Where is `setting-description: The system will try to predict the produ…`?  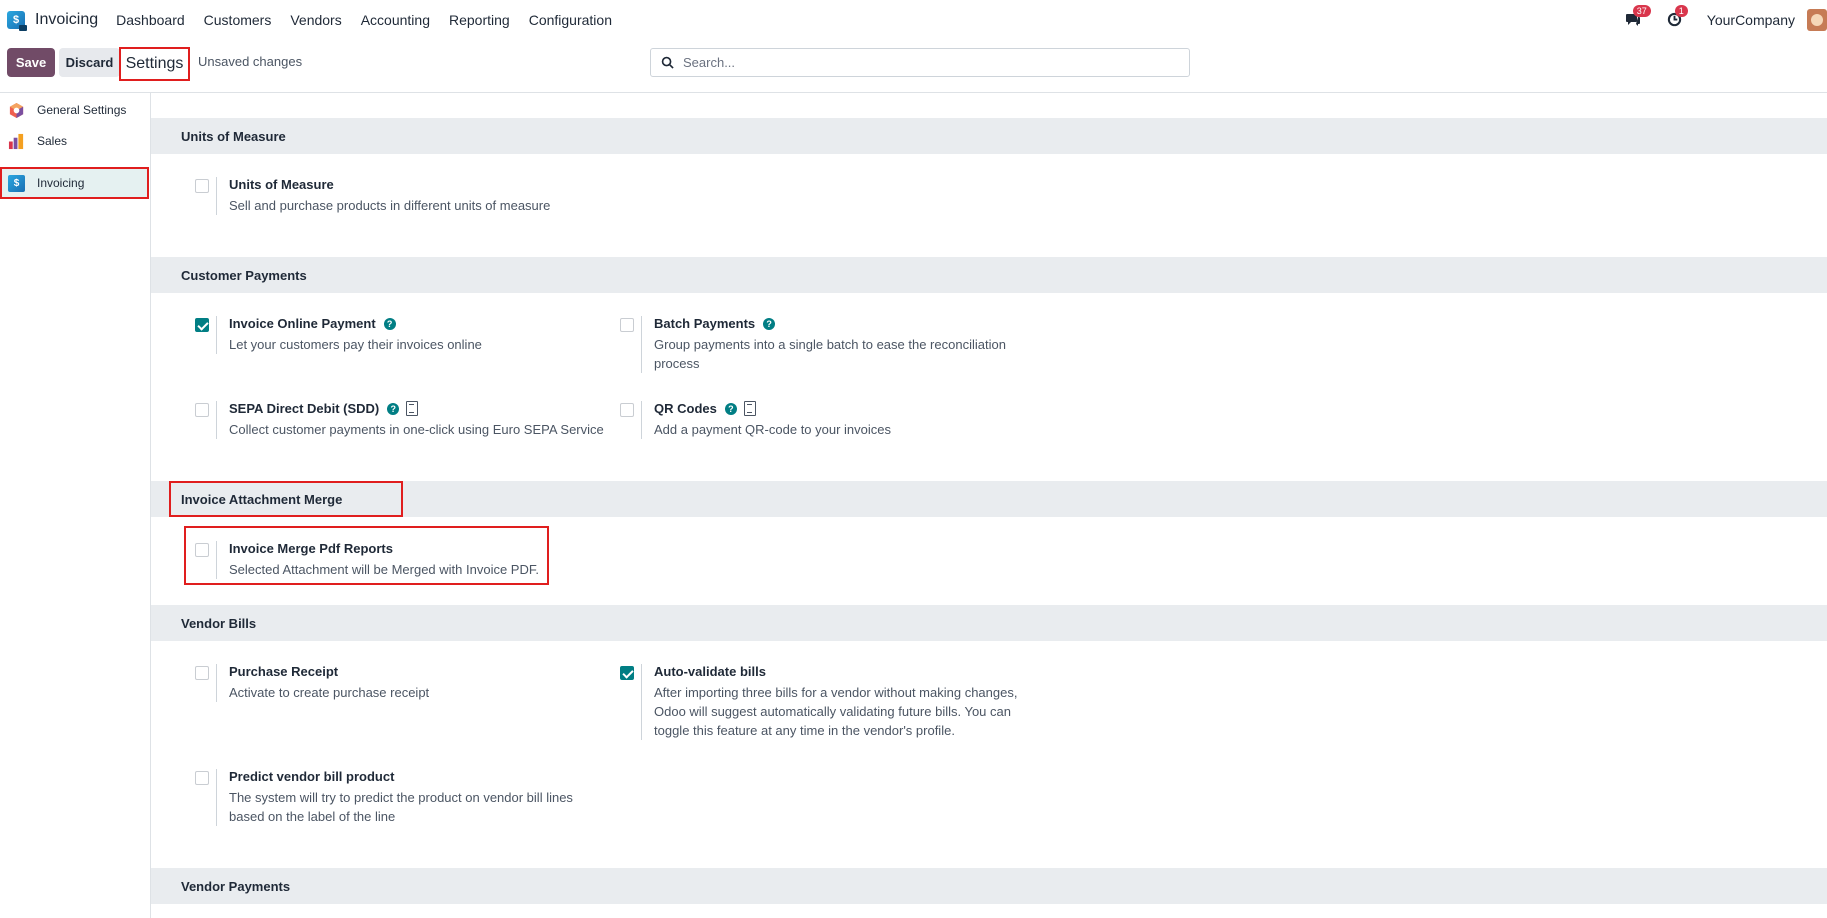
setting-description: The system will try to predict the produ… is located at coordinates (401, 807).